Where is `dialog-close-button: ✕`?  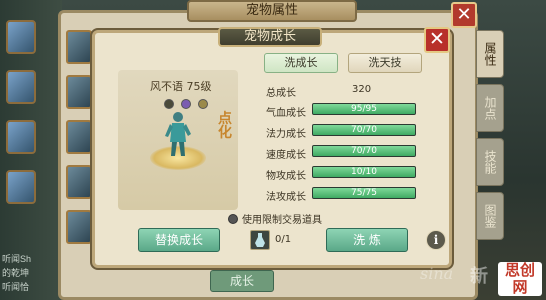
dialog-close-button: ✕ is located at coordinates (437, 40).